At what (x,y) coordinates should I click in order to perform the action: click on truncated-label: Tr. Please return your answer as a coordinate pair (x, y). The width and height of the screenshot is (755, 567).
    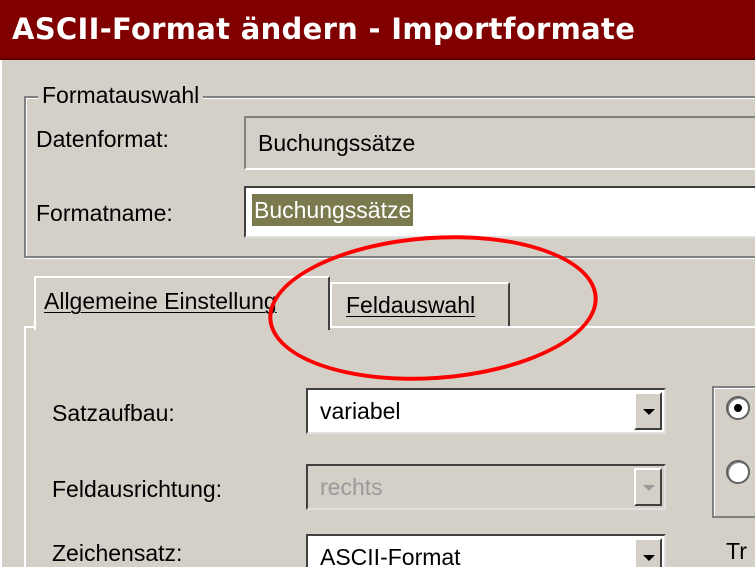
    Looking at the image, I should click on (736, 551).